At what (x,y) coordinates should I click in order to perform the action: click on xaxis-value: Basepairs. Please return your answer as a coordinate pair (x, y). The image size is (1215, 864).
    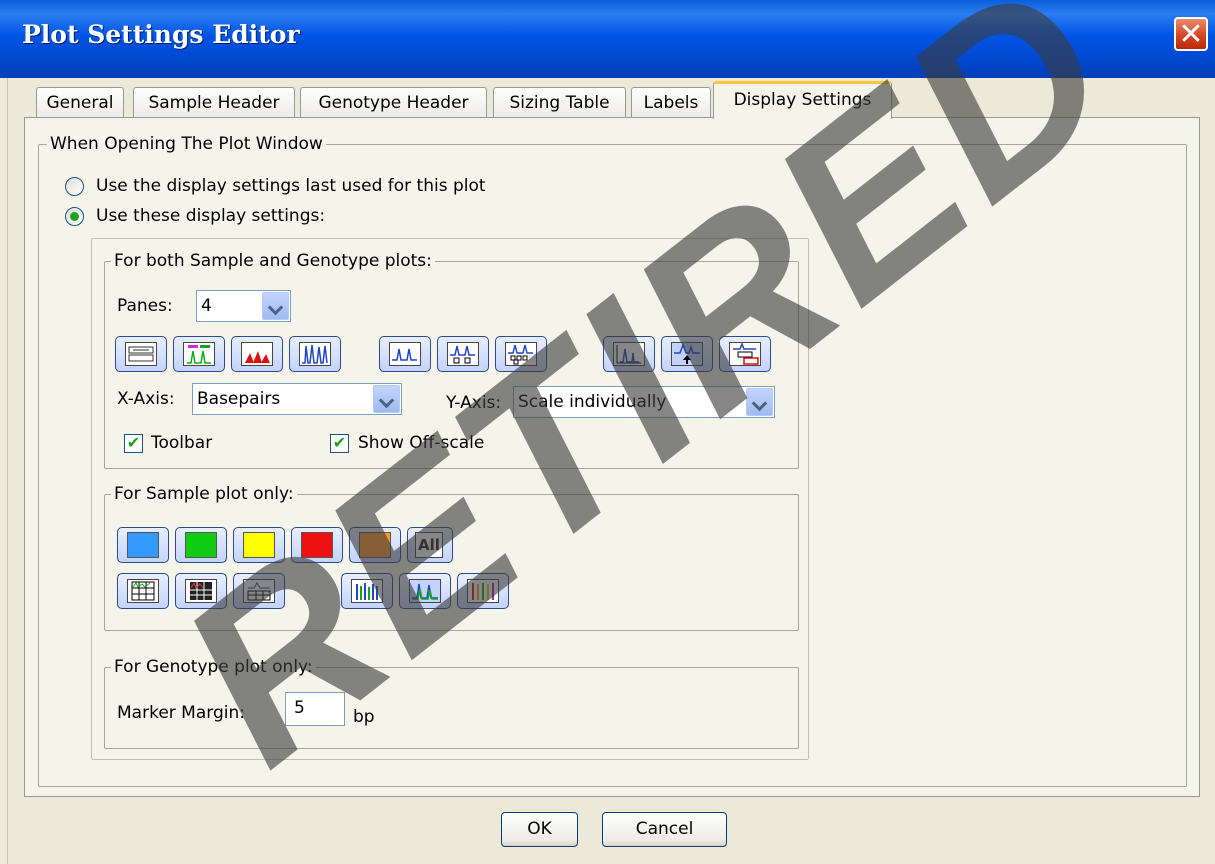
    Looking at the image, I should click on (239, 399).